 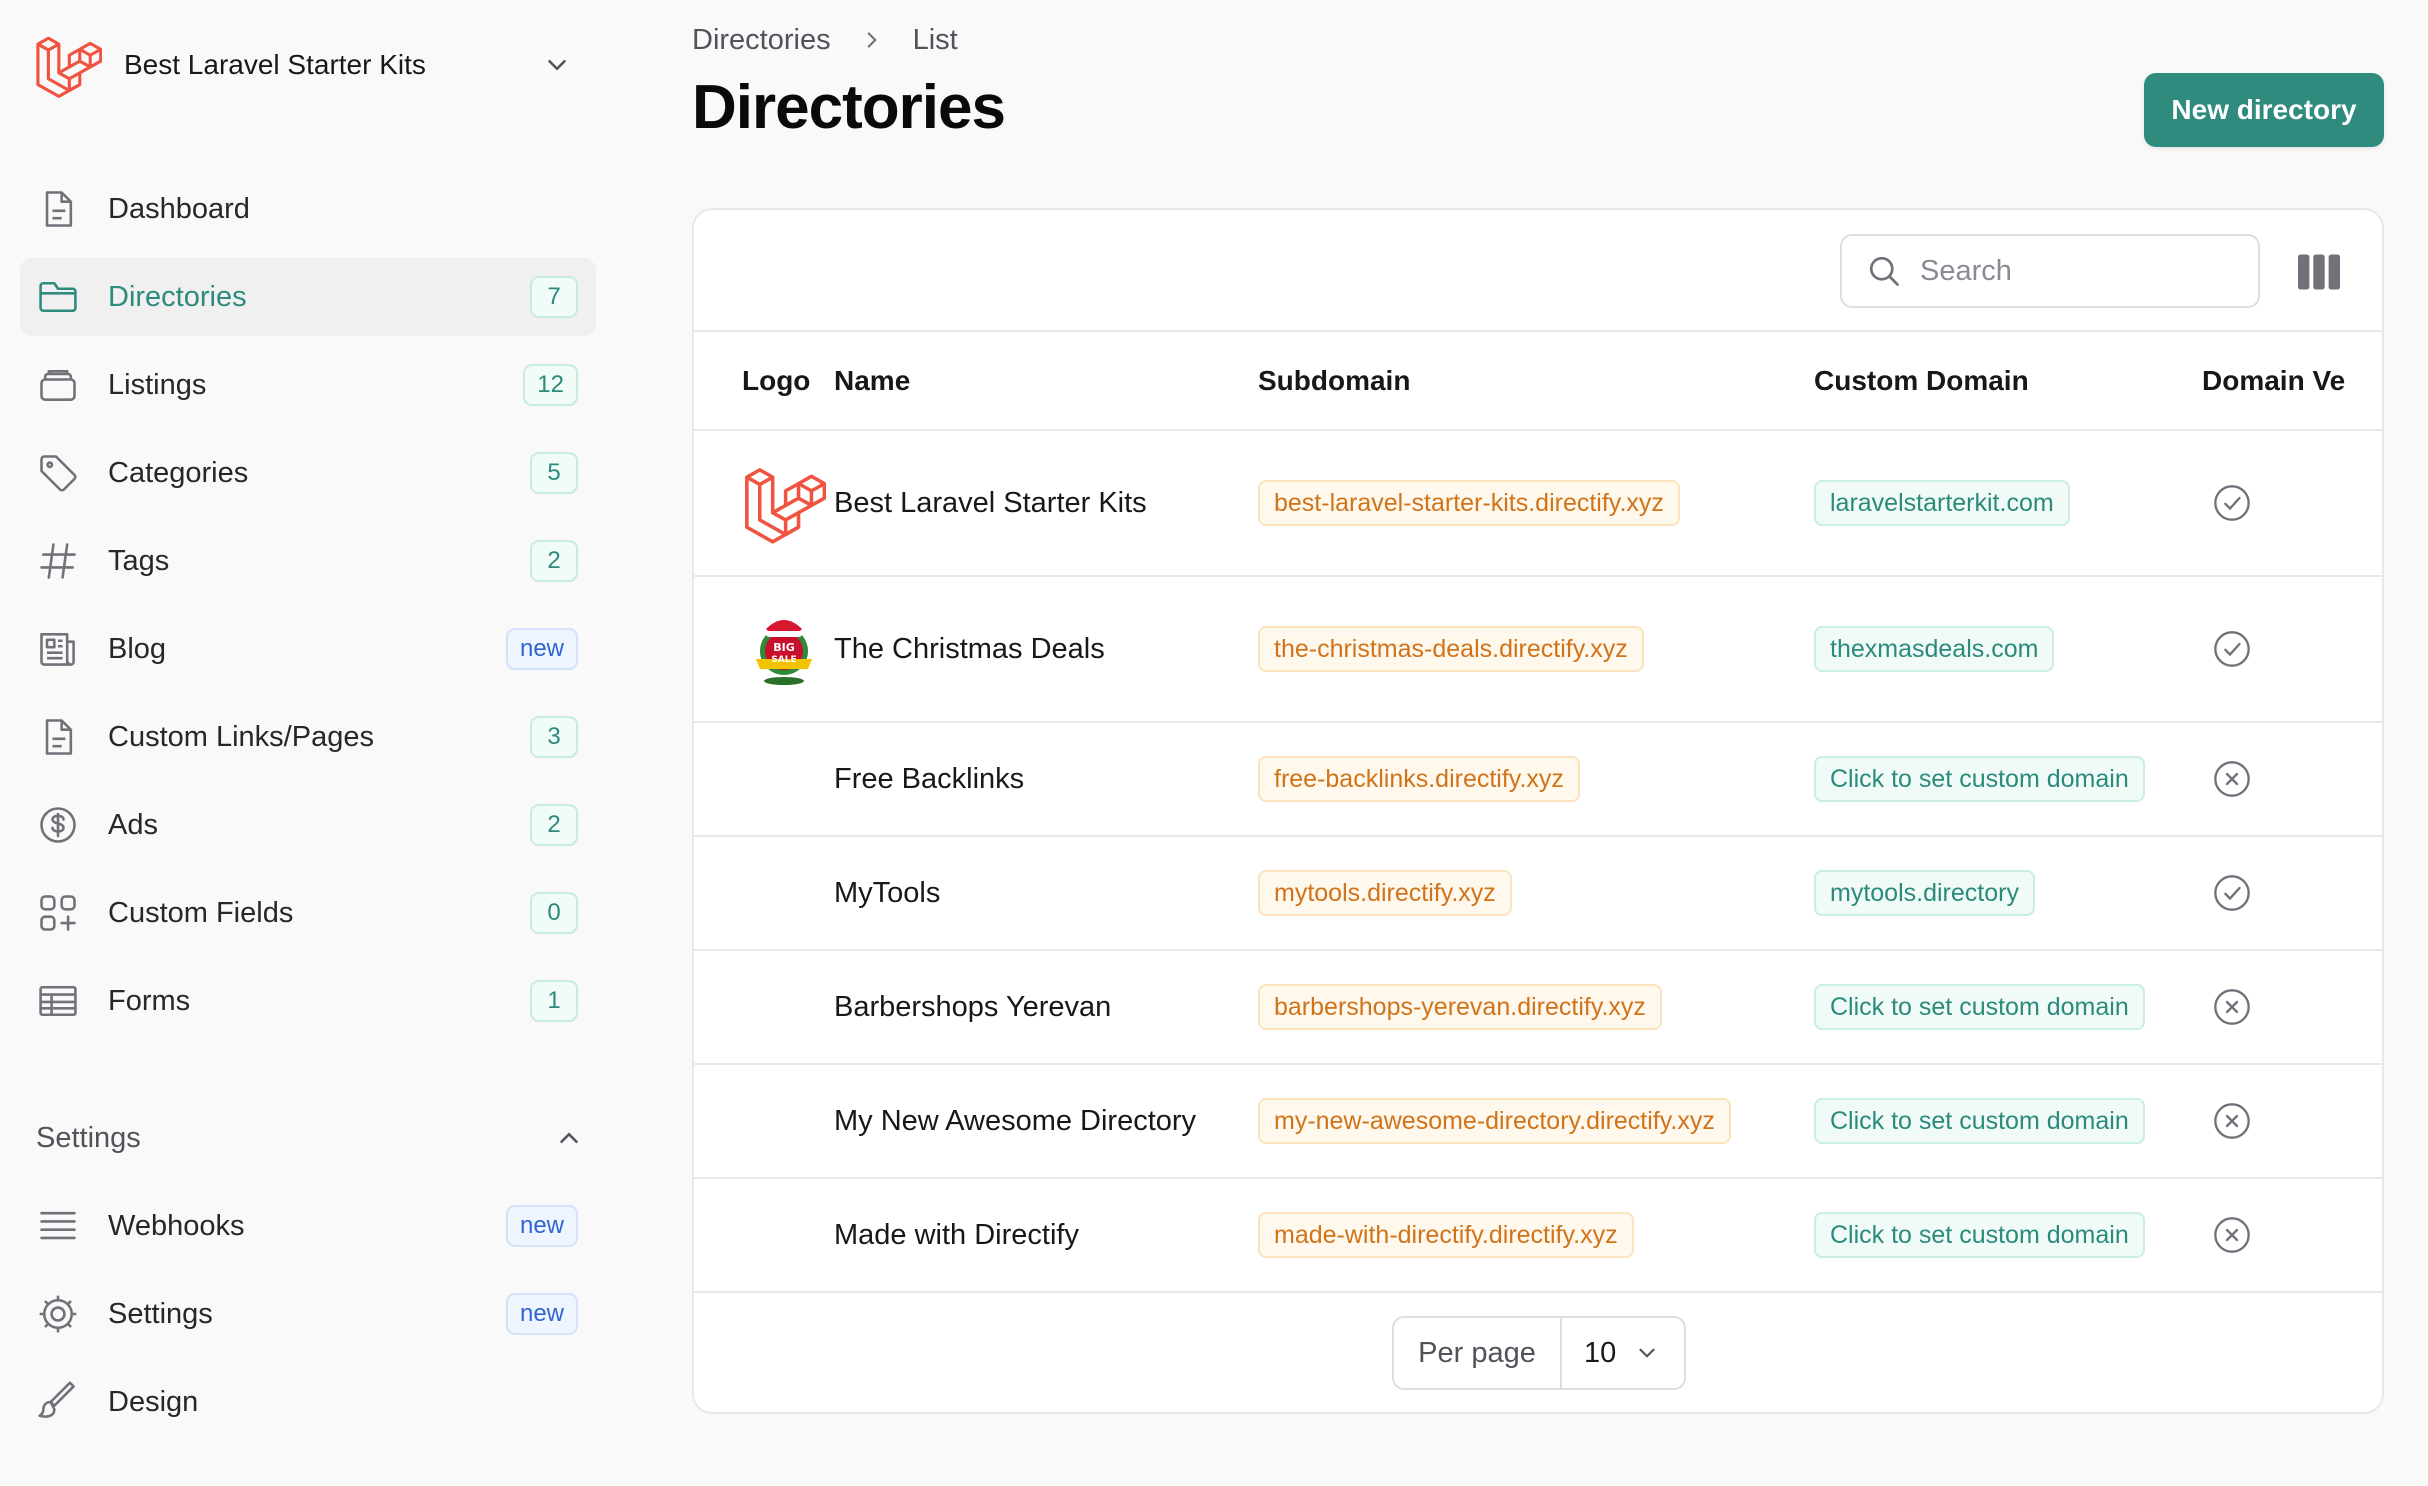 I want to click on count-badge: 5, so click(x=554, y=473).